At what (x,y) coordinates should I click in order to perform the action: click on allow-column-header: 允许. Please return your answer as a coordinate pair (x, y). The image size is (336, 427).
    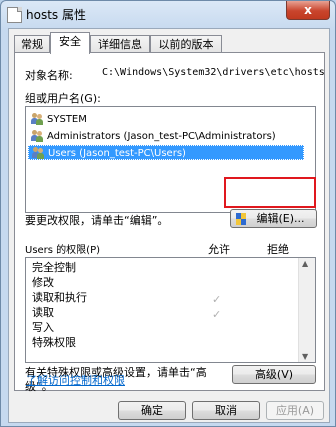
    Looking at the image, I should click on (219, 249).